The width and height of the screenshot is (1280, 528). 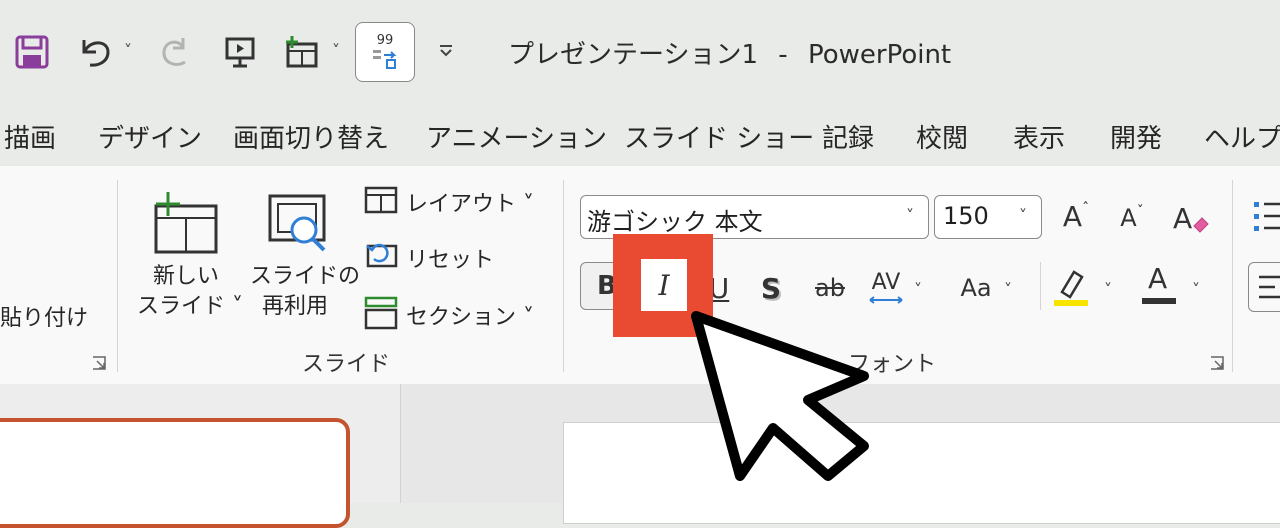 I want to click on window-title: プレゼンテーション1 - PowerPoint, so click(x=729, y=52).